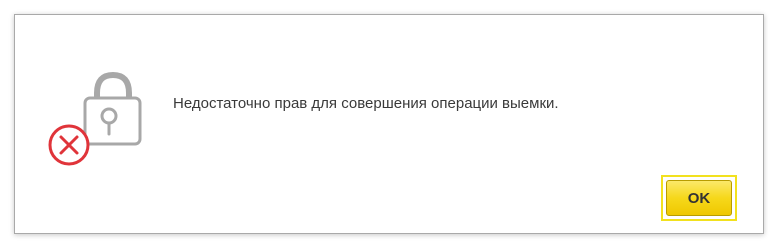 Image resolution: width=778 pixels, height=250 pixels. I want to click on ok-button: OK, so click(699, 198).